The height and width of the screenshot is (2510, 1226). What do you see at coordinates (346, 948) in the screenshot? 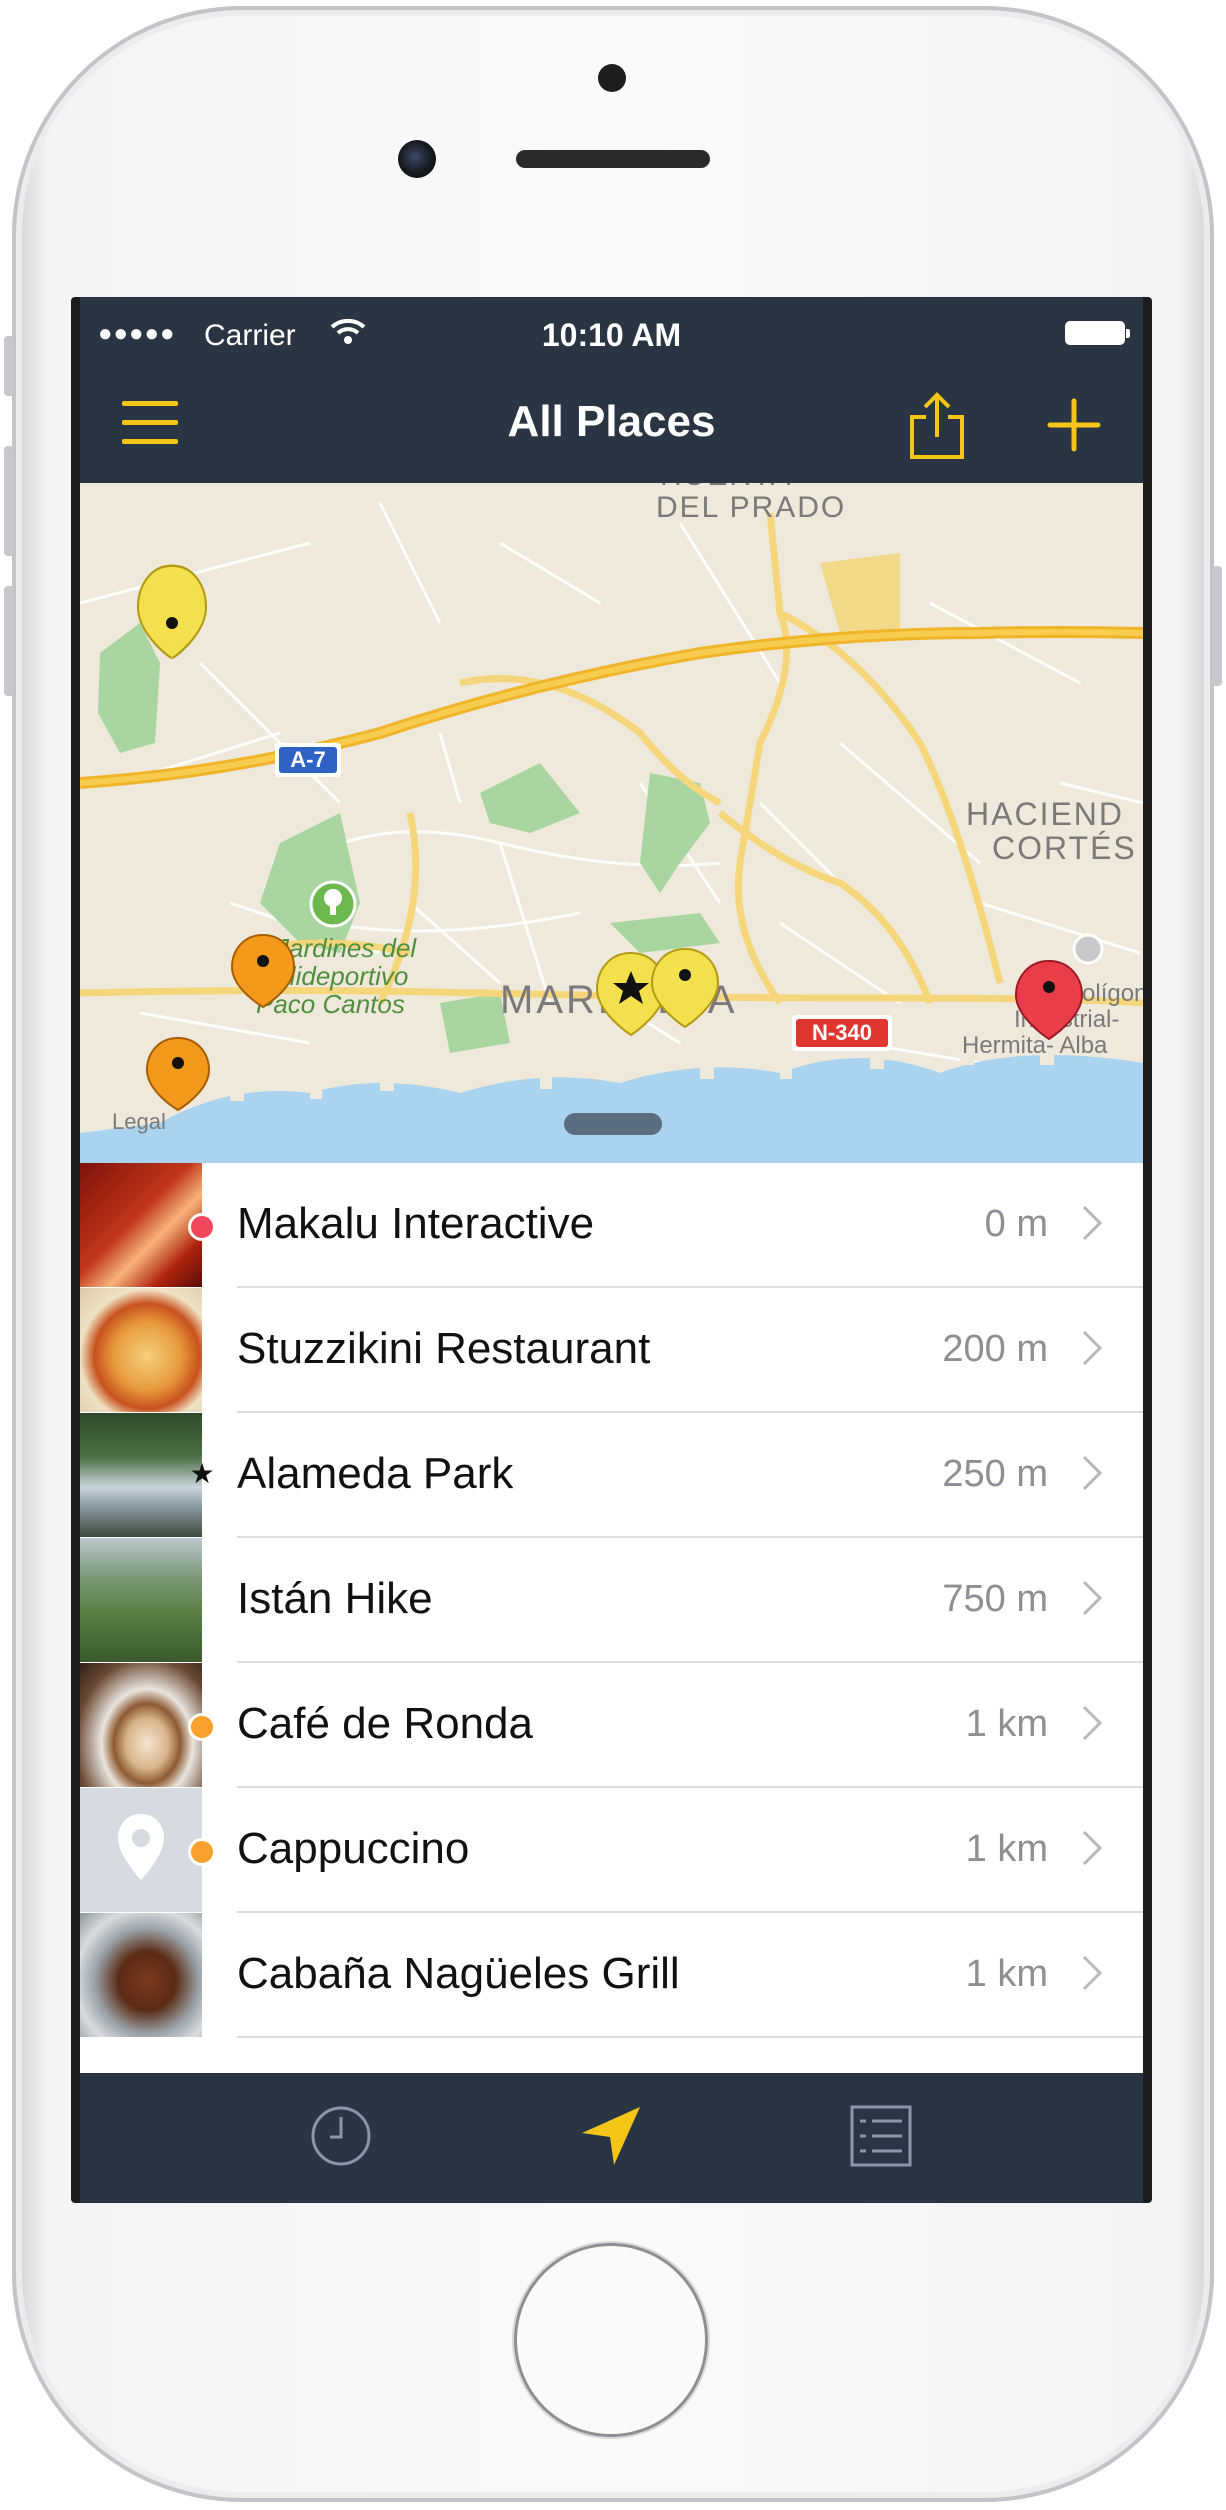
I see `map-label-jardines: Jardines del` at bounding box center [346, 948].